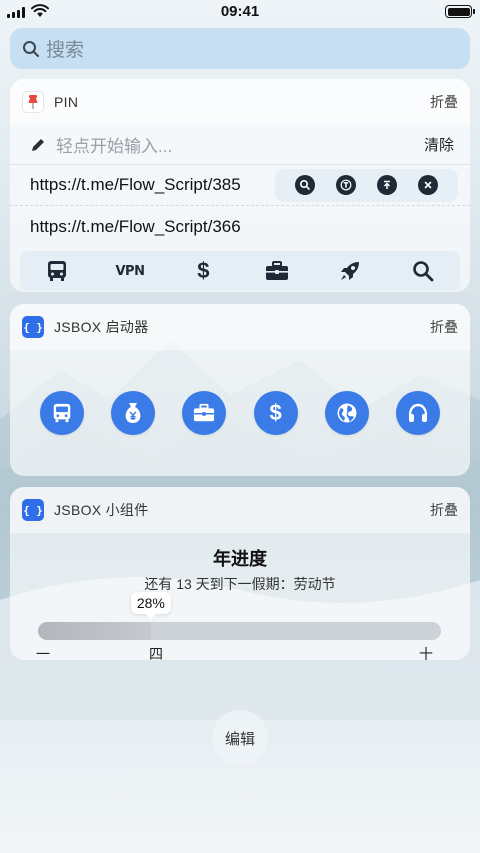 Image resolution: width=480 pixels, height=853 pixels. Describe the element at coordinates (43, 653) in the screenshot. I see `tick-label: 一` at that location.